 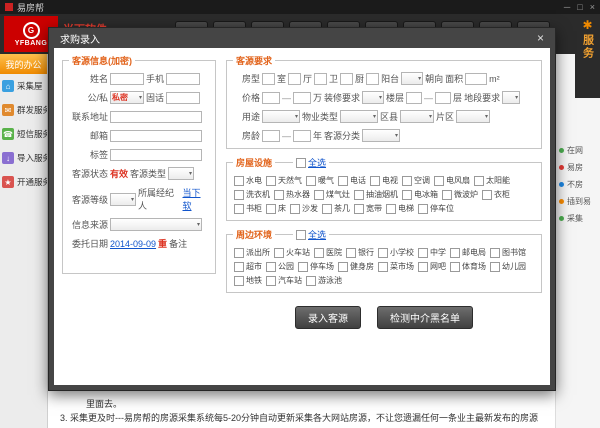 I want to click on minimize-button: ─, so click(x=567, y=7).